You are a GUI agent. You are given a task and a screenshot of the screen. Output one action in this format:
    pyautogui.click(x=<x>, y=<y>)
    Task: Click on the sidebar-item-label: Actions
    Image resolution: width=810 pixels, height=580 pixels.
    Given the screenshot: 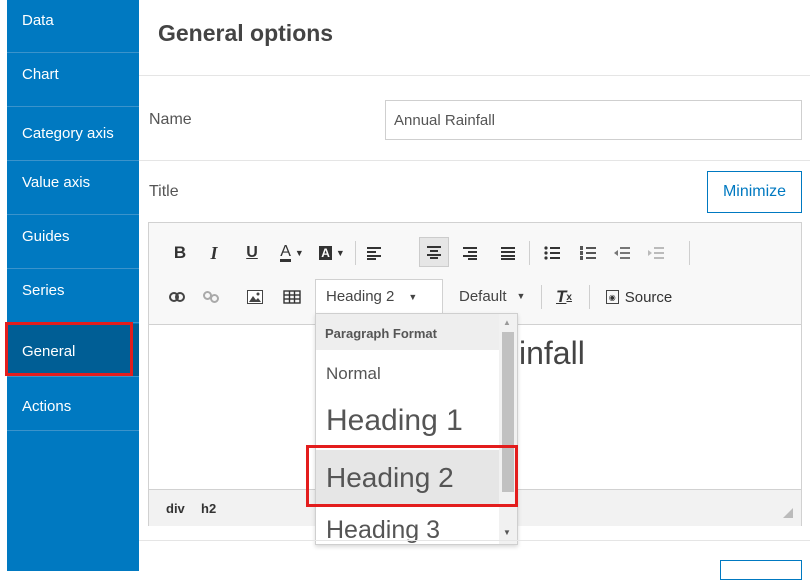 What is the action you would take?
    pyautogui.click(x=47, y=406)
    